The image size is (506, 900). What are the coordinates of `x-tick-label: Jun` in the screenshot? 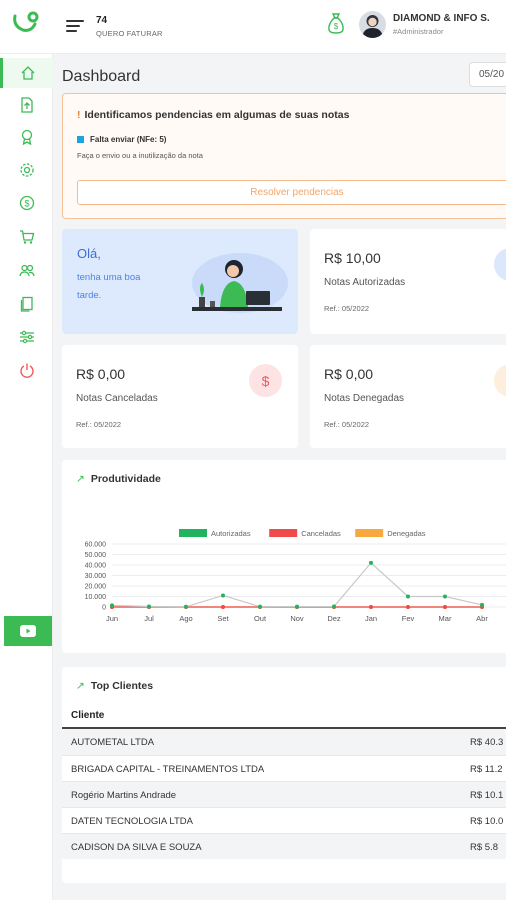 It's located at (112, 618).